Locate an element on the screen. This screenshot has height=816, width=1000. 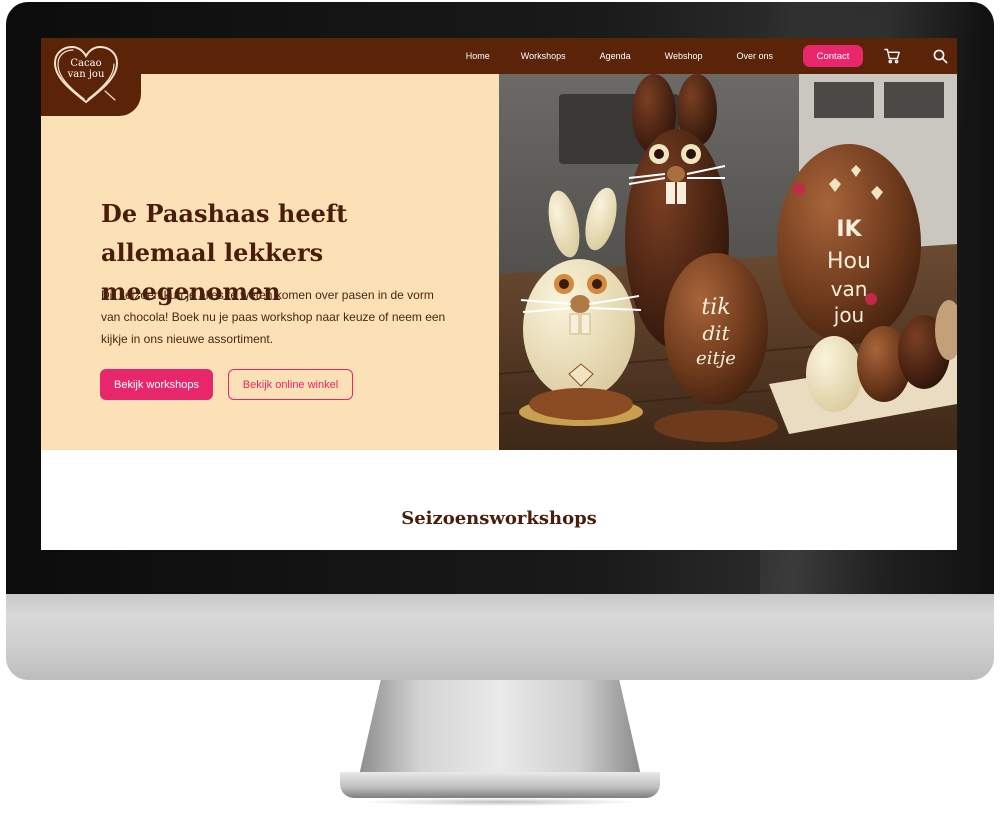
section-title: Seizoensworkshops is located at coordinates (499, 518).